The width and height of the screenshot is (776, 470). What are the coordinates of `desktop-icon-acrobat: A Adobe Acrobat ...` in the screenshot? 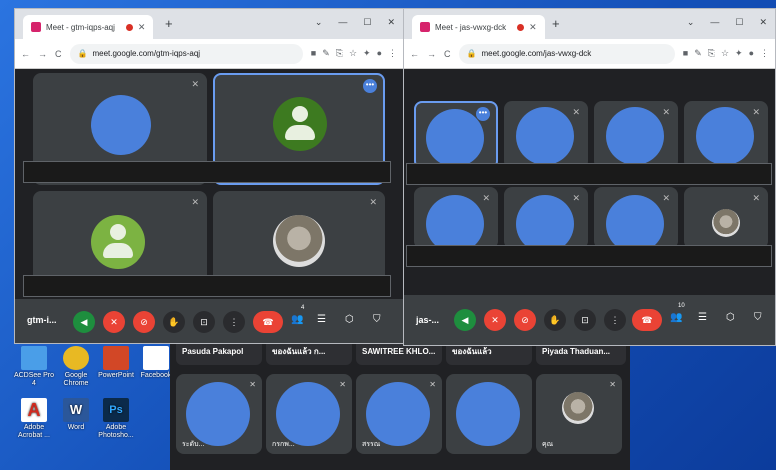 It's located at (34, 419).